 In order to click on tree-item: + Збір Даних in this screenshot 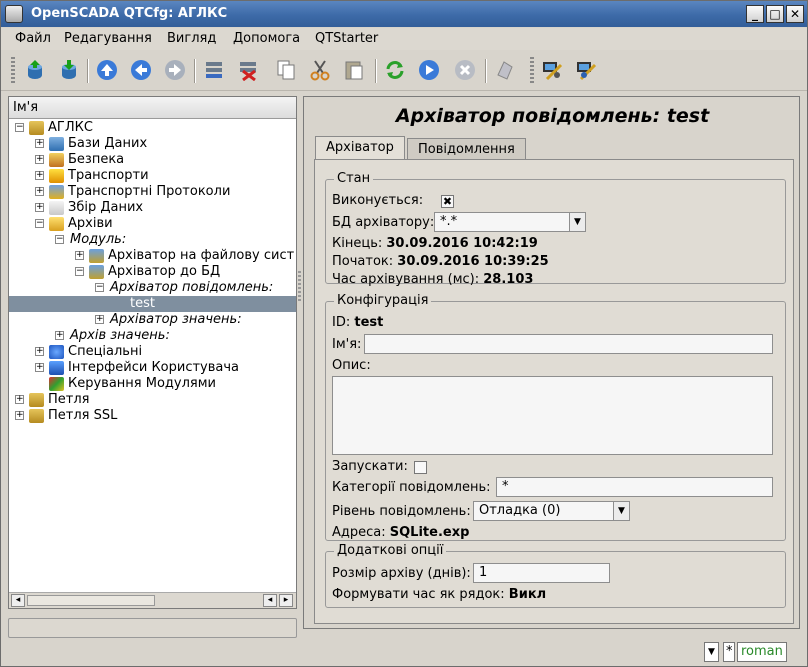, I will do `click(152, 208)`.